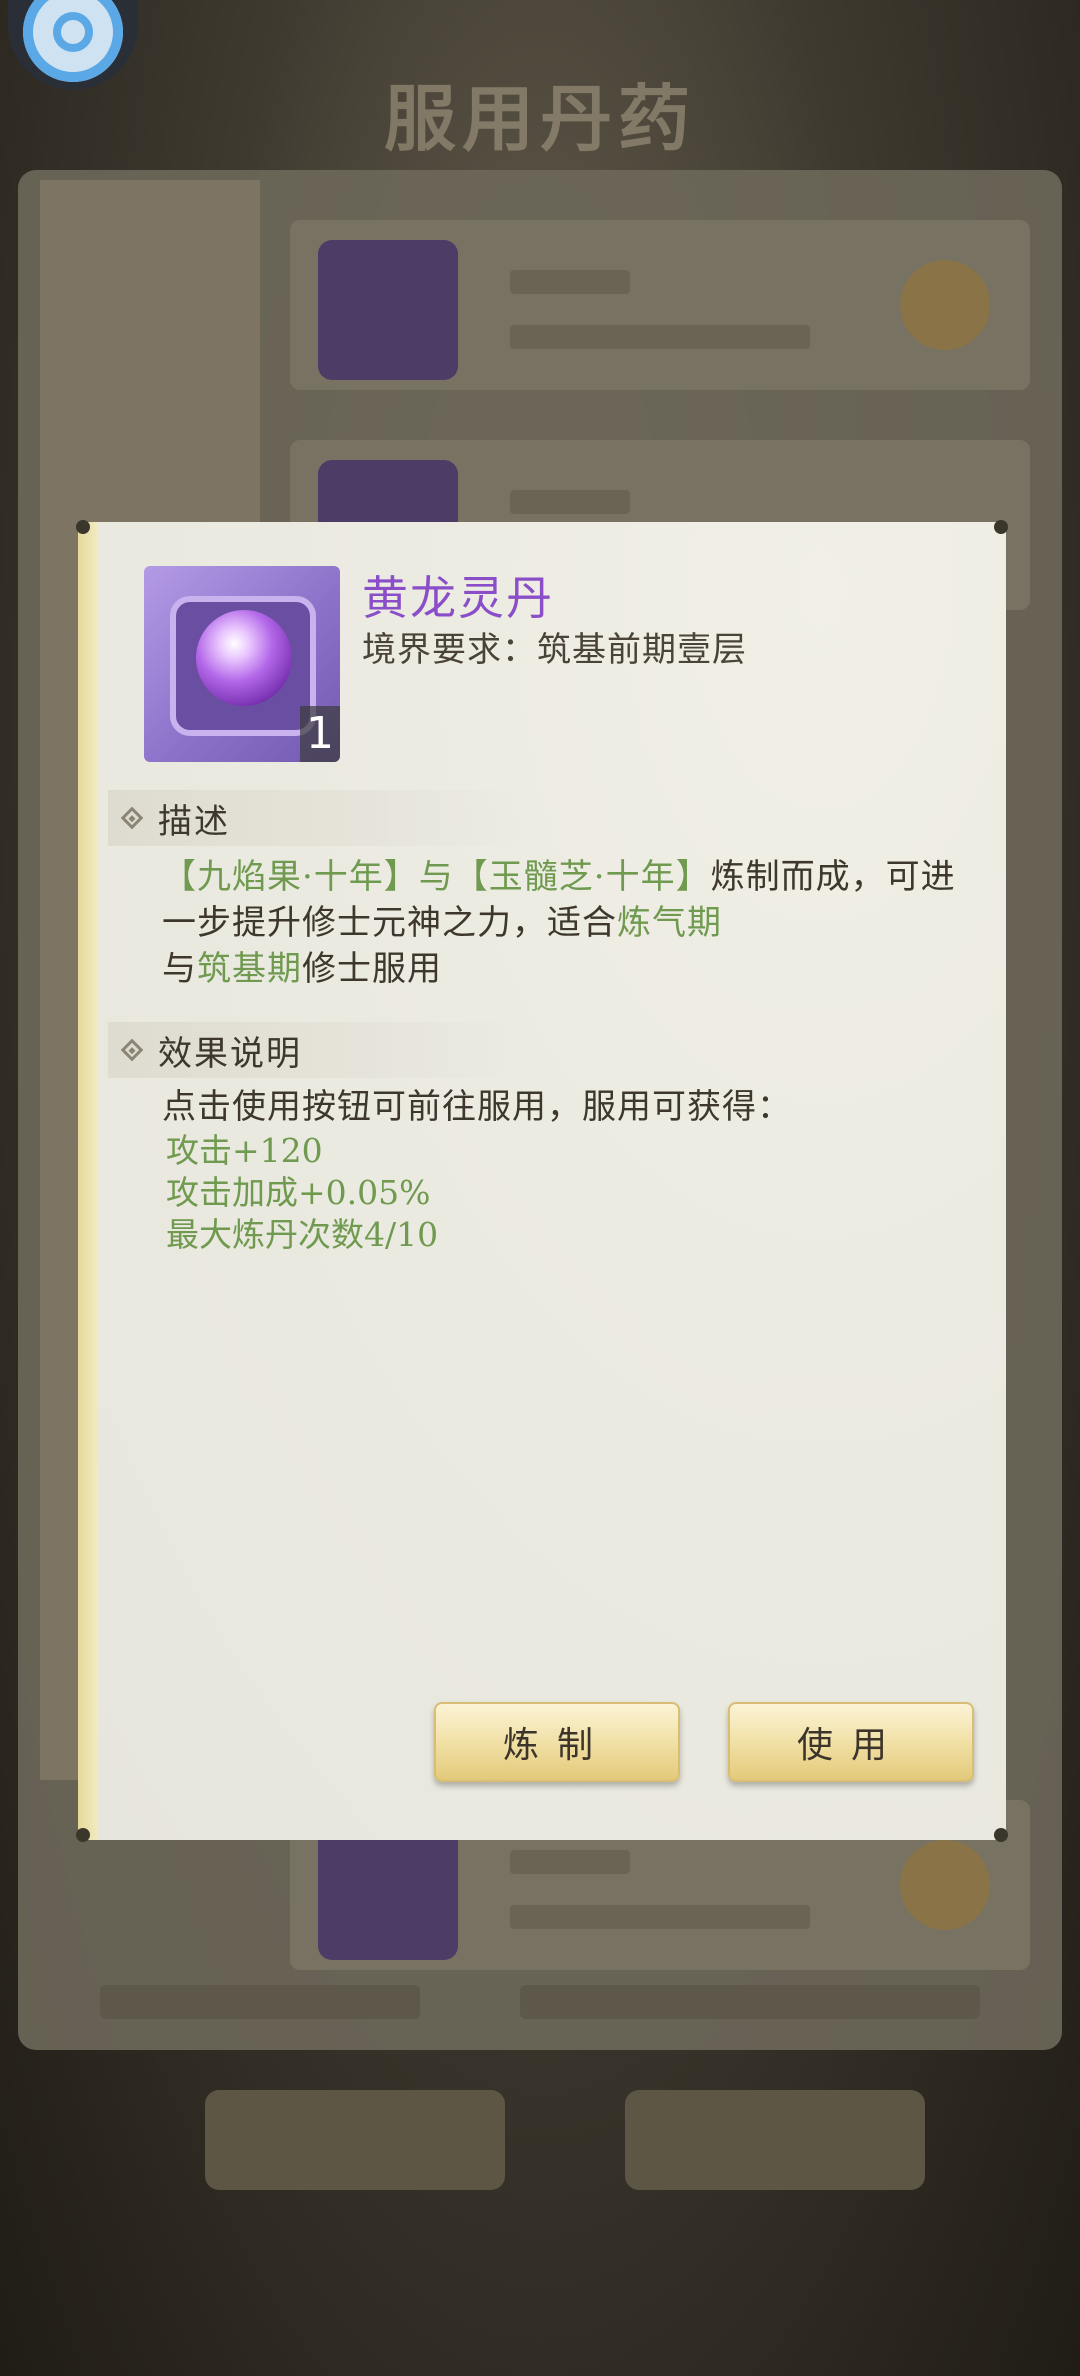  What do you see at coordinates (194, 821) in the screenshot?
I see `description-heading: 描述` at bounding box center [194, 821].